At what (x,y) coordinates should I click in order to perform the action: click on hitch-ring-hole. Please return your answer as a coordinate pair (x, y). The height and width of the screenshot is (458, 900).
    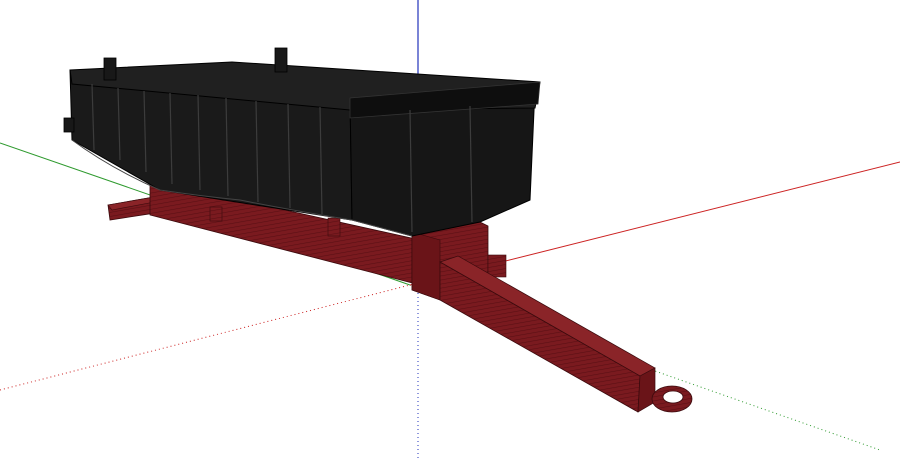
    Looking at the image, I should click on (673, 397).